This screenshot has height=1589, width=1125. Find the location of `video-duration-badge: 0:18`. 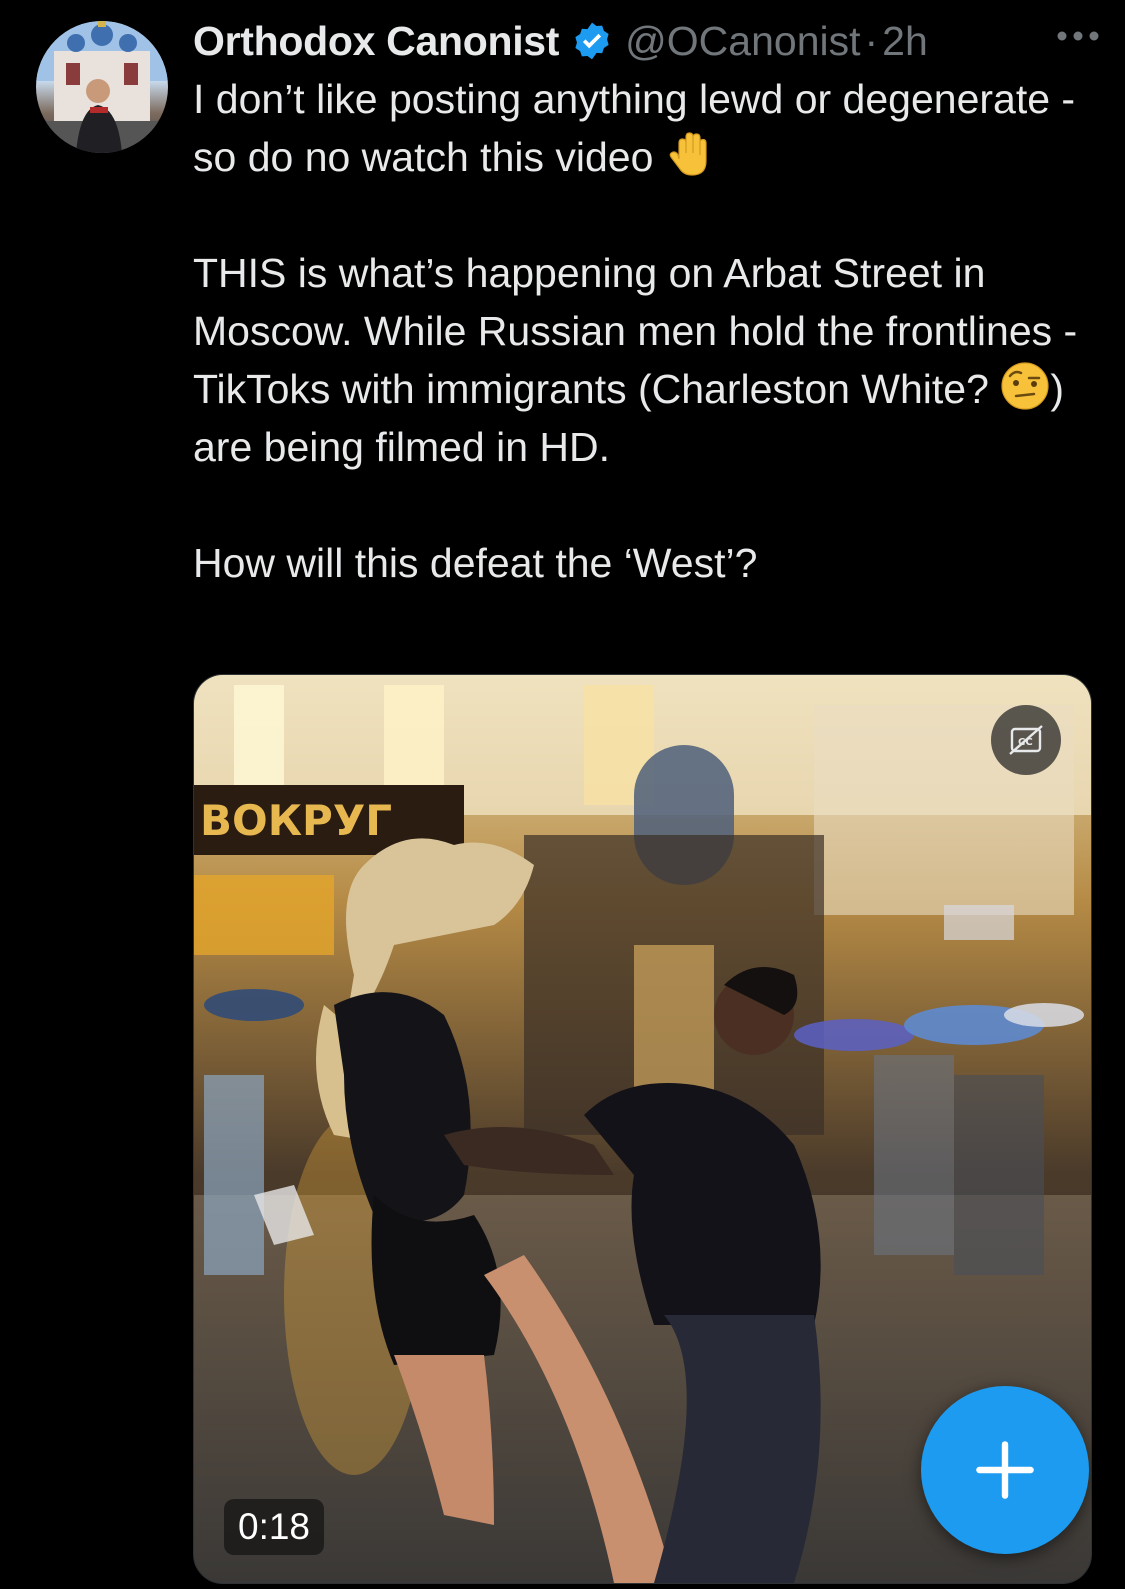

video-duration-badge: 0:18 is located at coordinates (274, 1527).